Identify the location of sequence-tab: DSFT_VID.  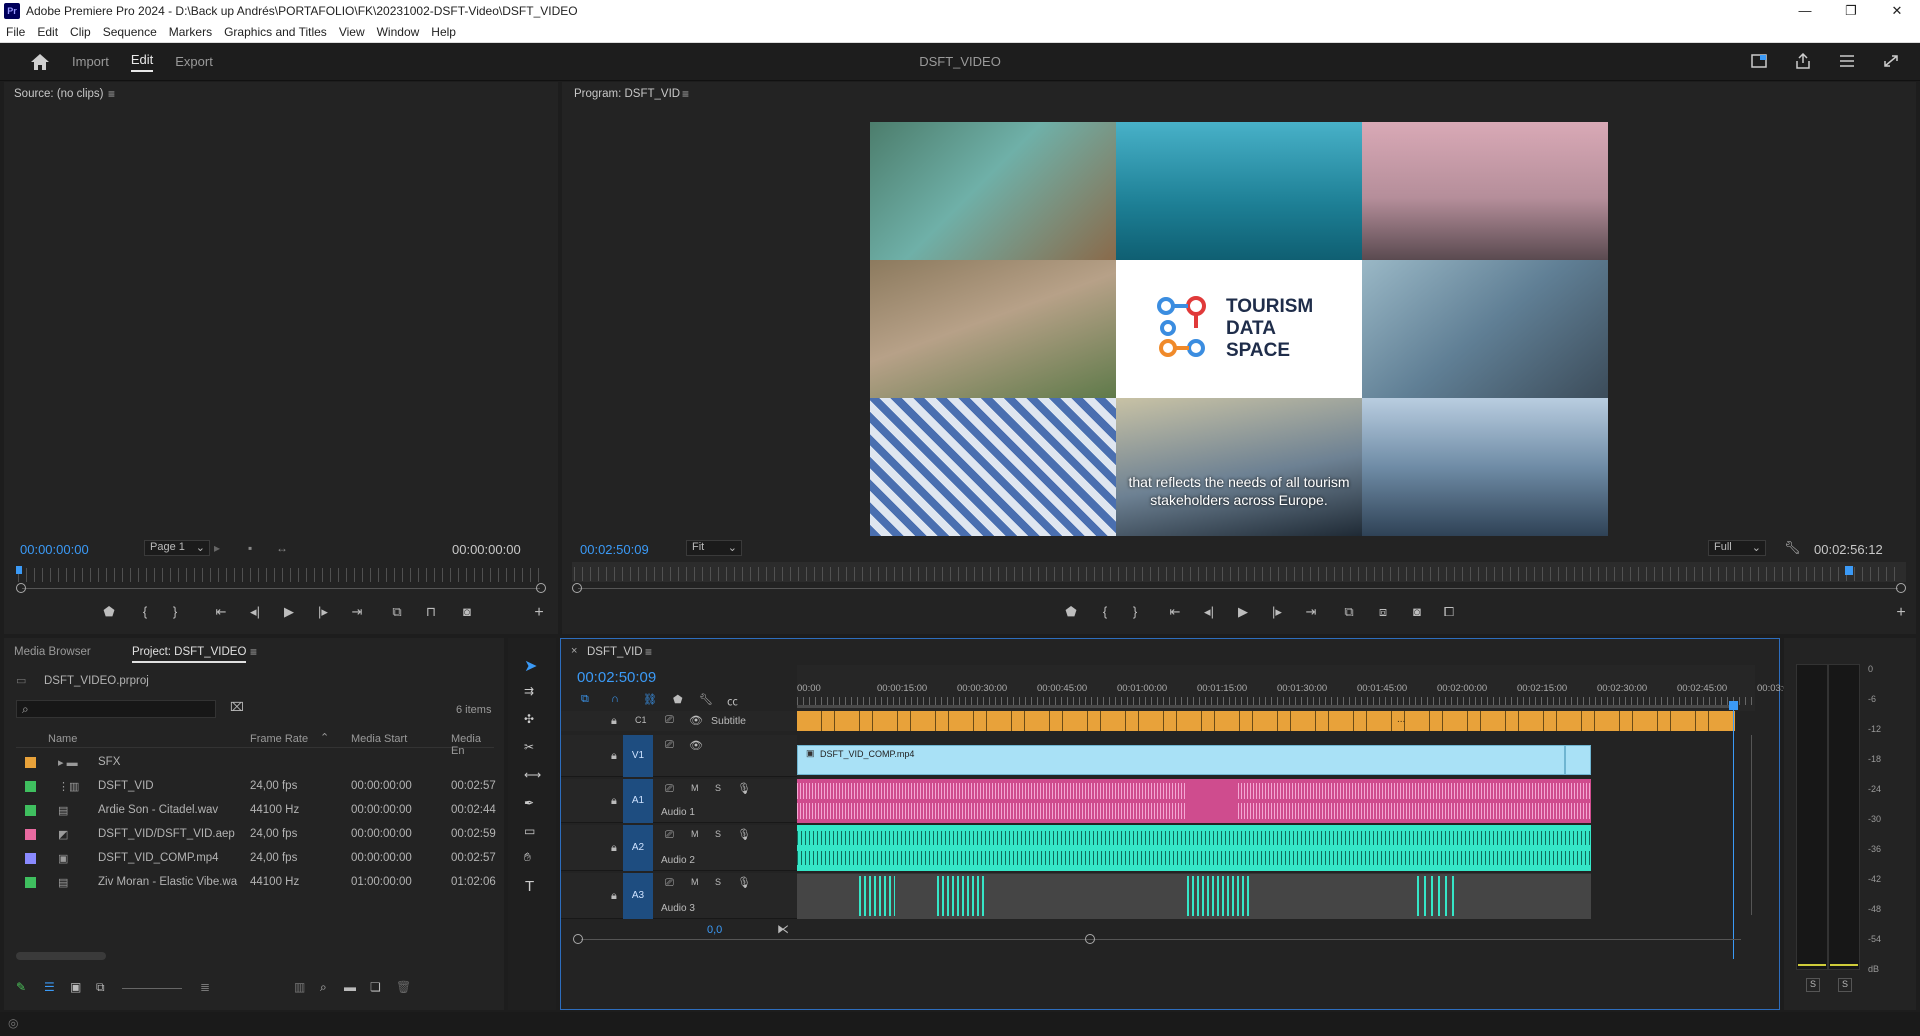
(615, 652).